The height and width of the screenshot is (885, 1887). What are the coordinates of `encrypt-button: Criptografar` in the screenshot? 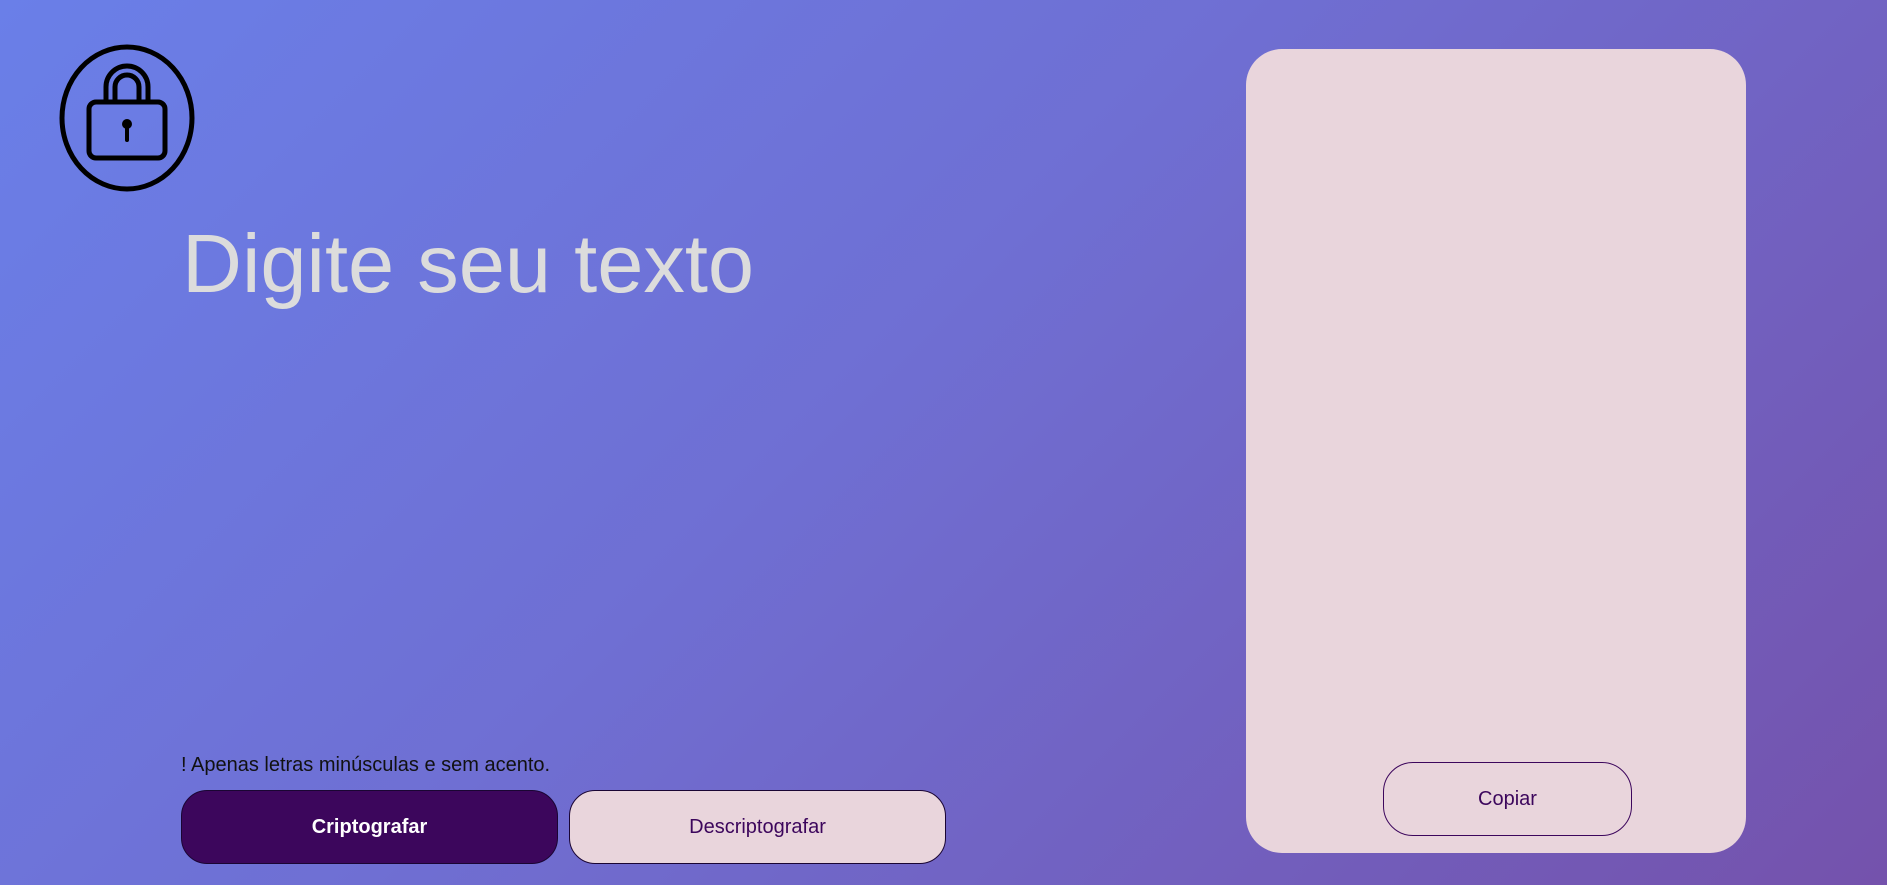 It's located at (369, 827).